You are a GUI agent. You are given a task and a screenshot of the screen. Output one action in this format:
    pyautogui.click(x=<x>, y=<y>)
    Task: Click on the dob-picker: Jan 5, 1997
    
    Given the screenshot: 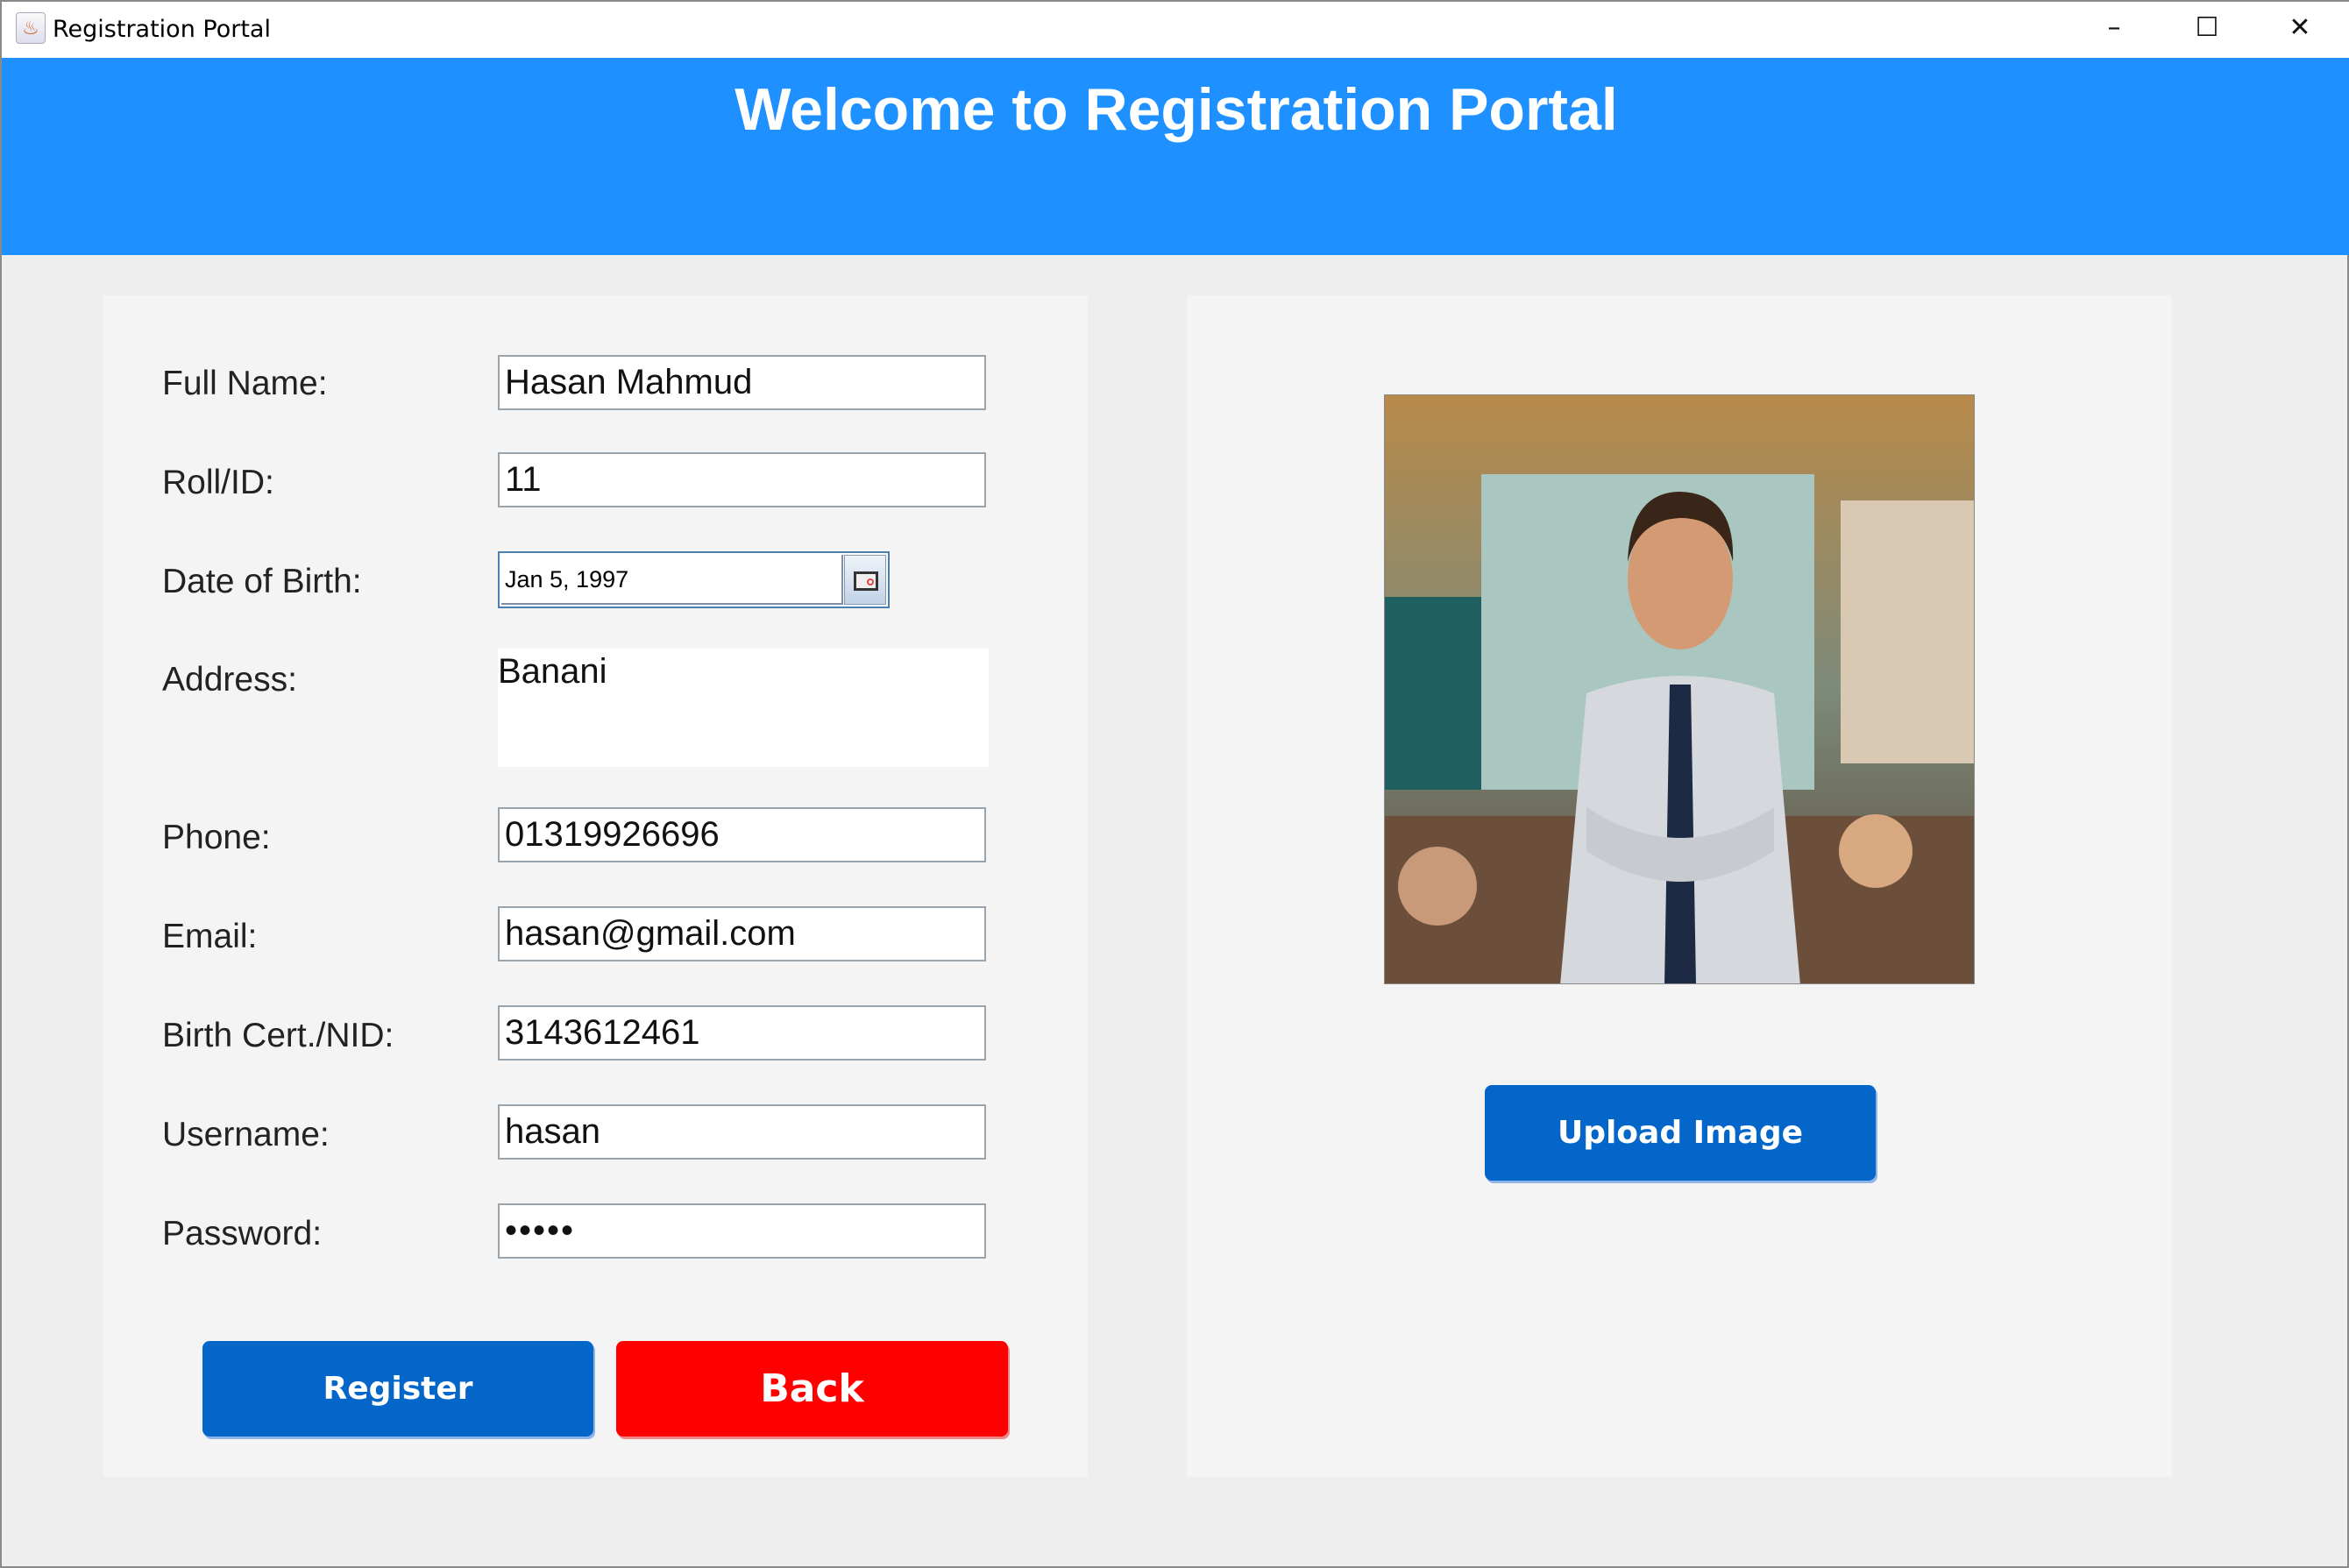 What is the action you would take?
    pyautogui.click(x=694, y=579)
    